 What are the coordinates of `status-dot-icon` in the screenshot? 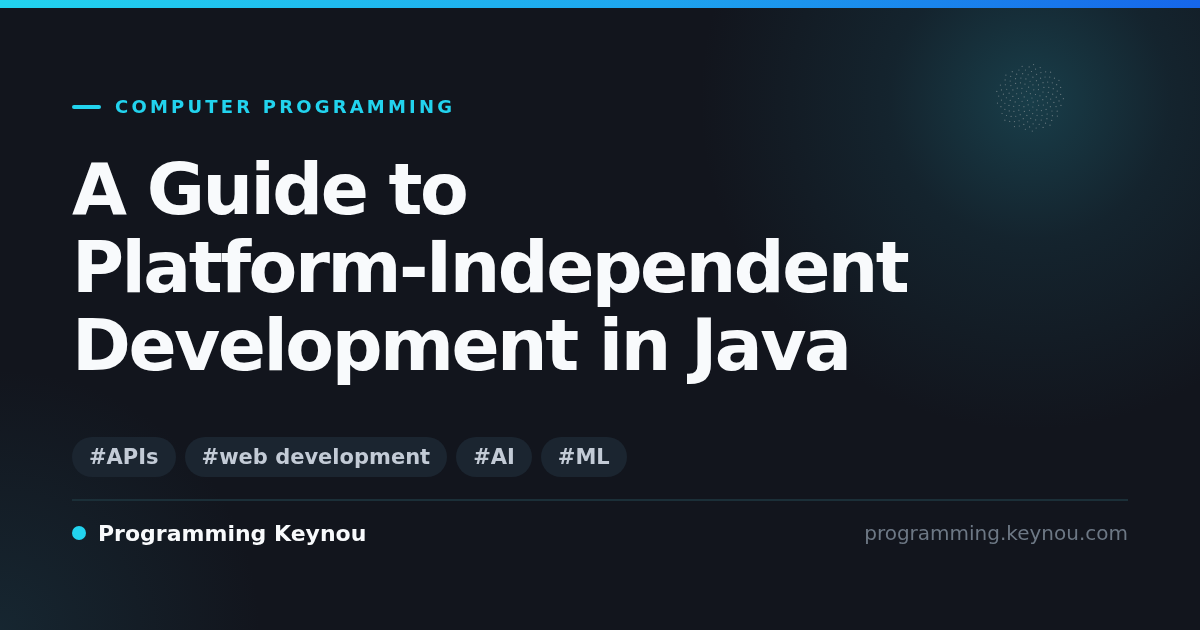 It's located at (79, 533).